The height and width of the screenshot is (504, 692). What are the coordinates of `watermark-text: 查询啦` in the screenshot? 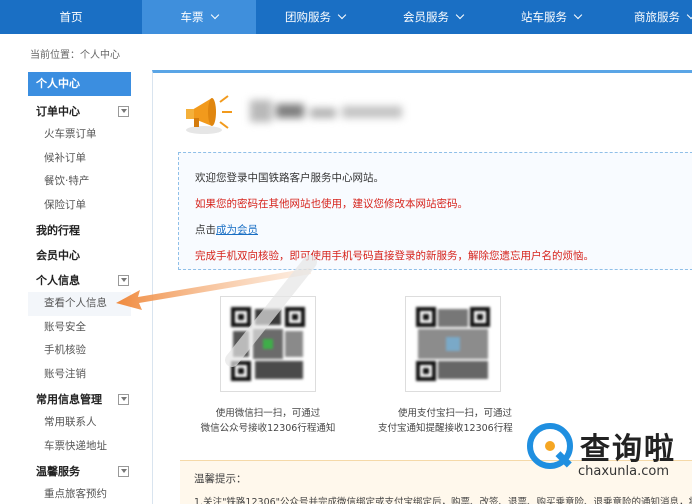 It's located at (628, 449).